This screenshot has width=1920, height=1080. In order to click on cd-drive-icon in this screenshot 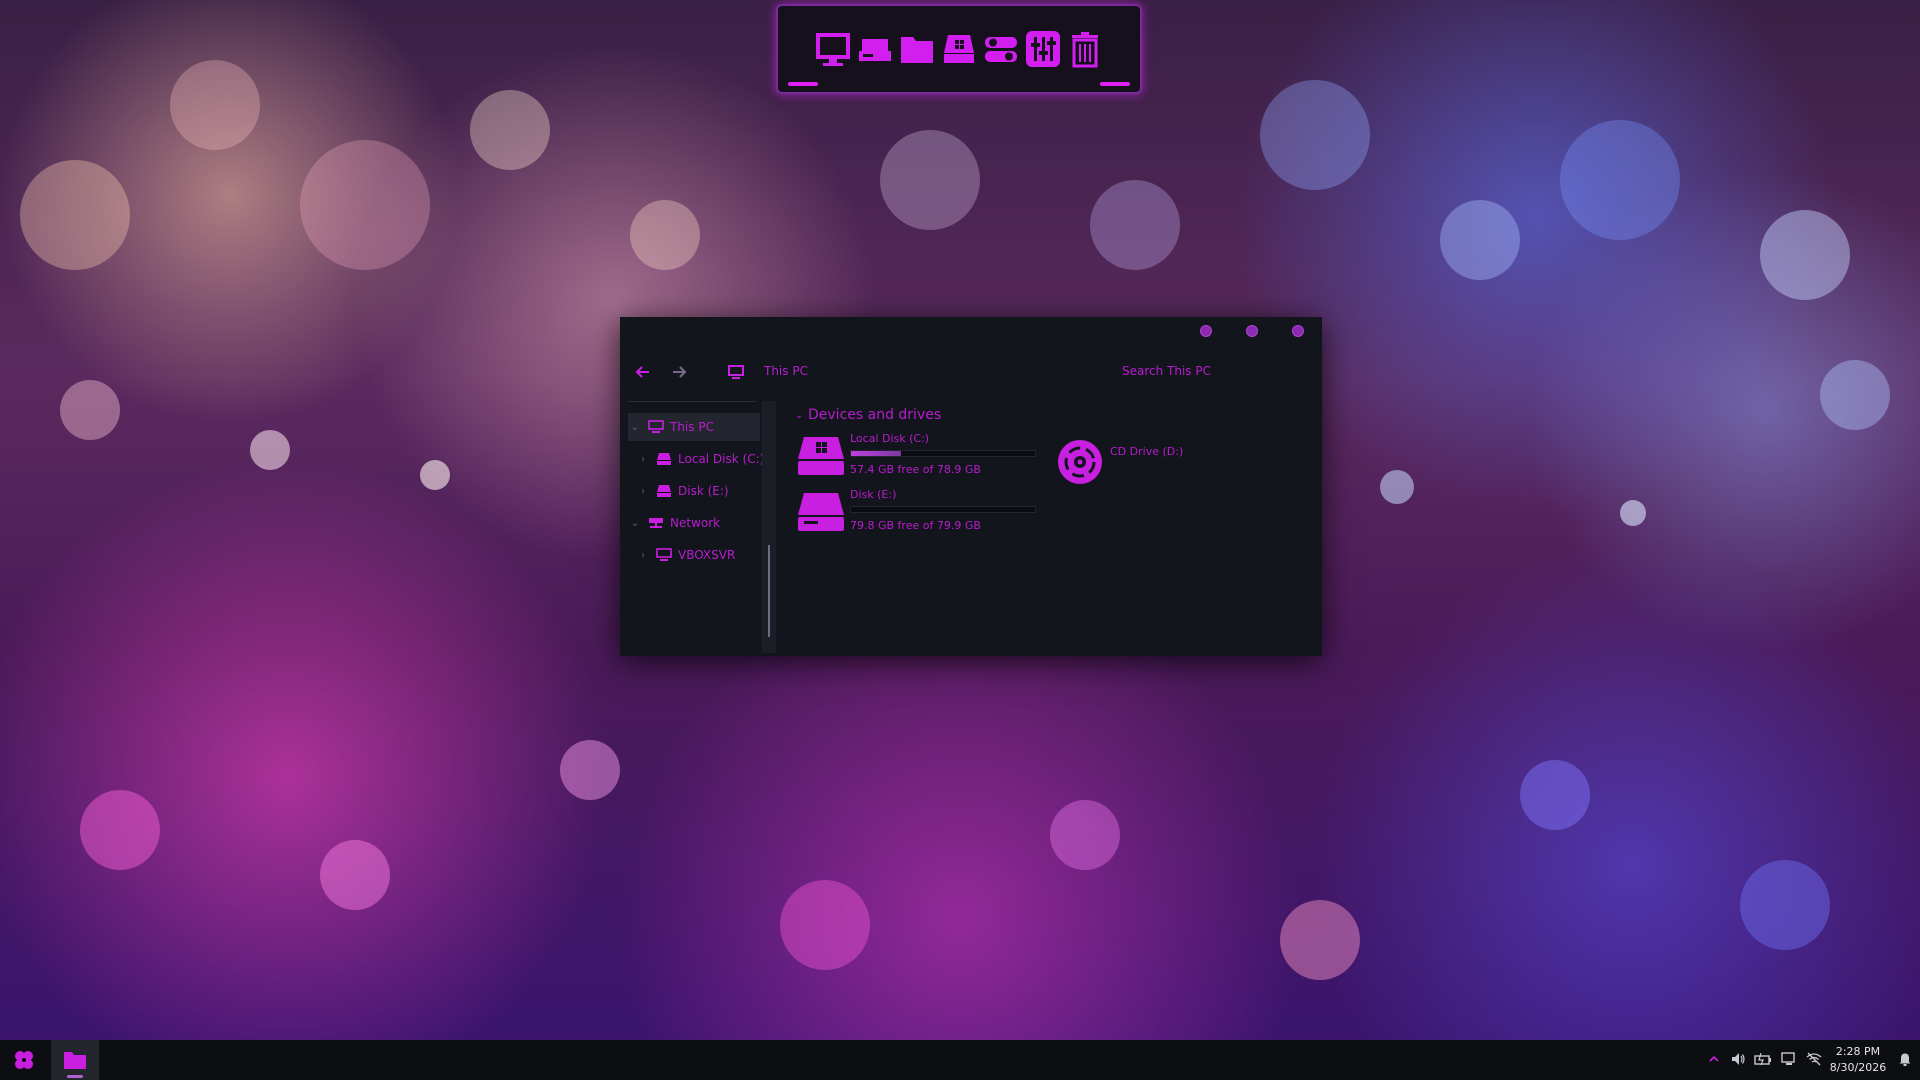, I will do `click(1080, 462)`.